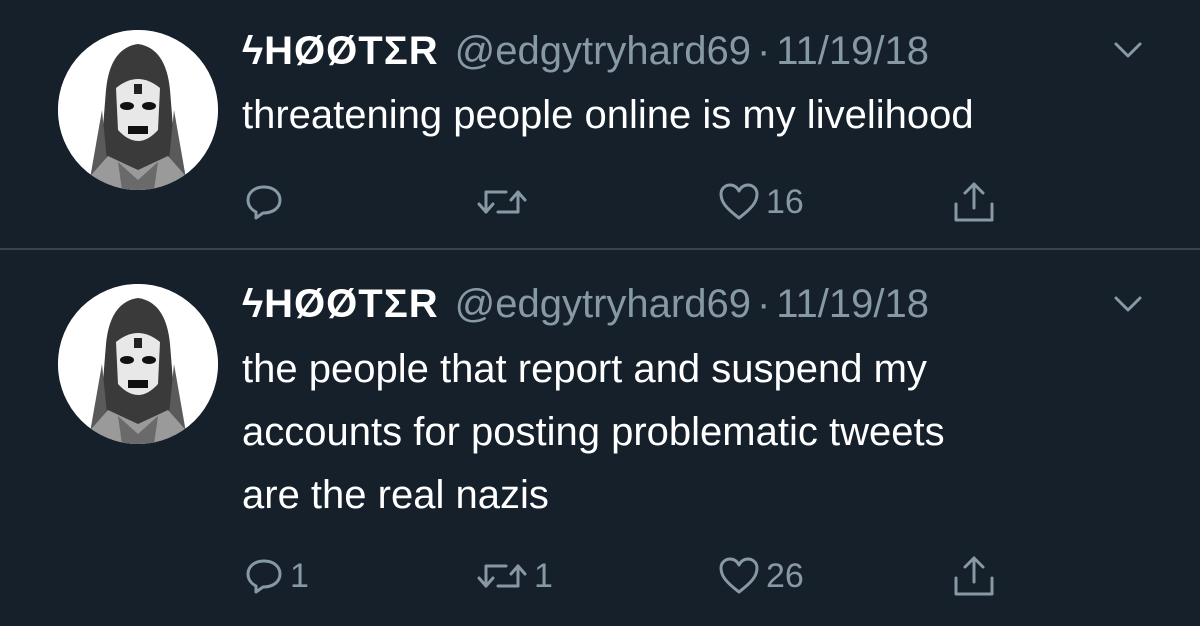 The width and height of the screenshot is (1200, 626). I want to click on like-button: 26, so click(761, 576).